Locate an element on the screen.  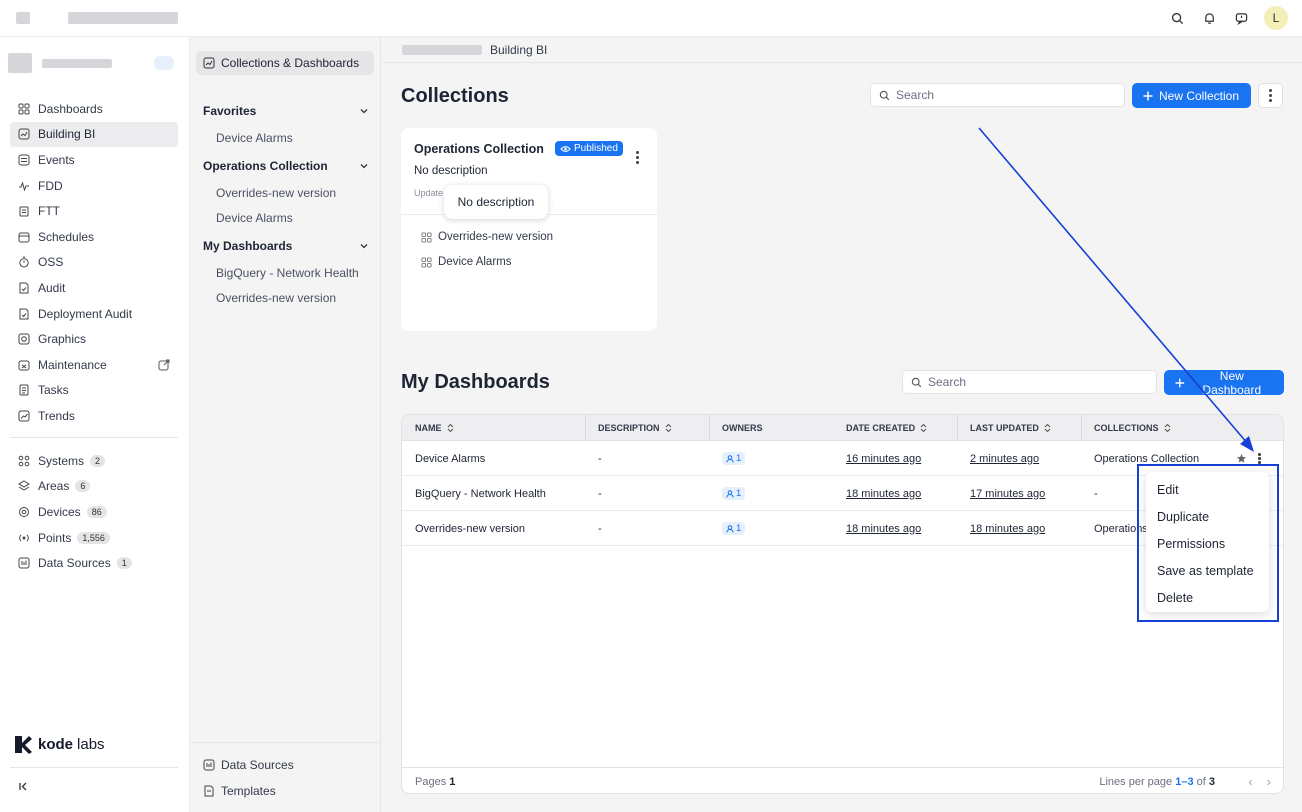
card-title: Operations Collection is located at coordinates (479, 149).